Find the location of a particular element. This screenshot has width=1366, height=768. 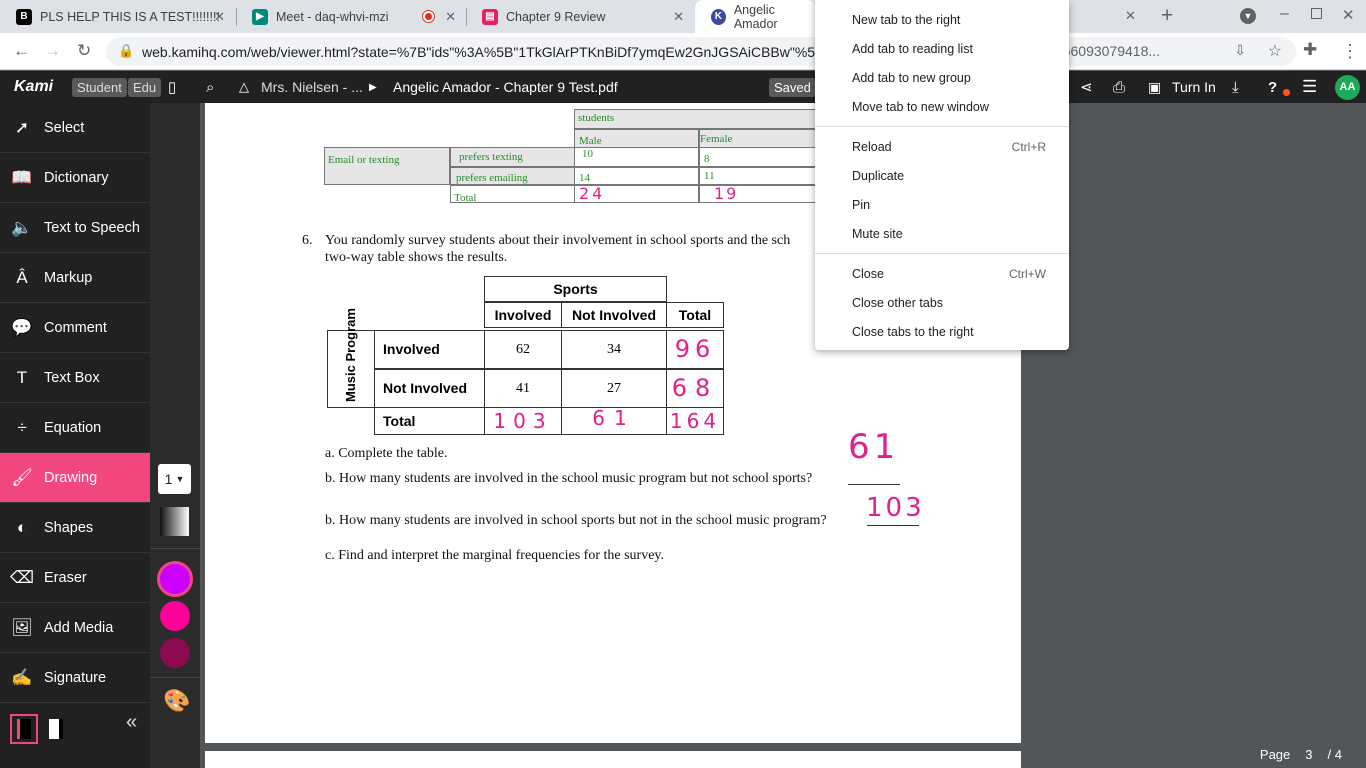

tool-eraser: ⌫ Eraser is located at coordinates (75, 578).